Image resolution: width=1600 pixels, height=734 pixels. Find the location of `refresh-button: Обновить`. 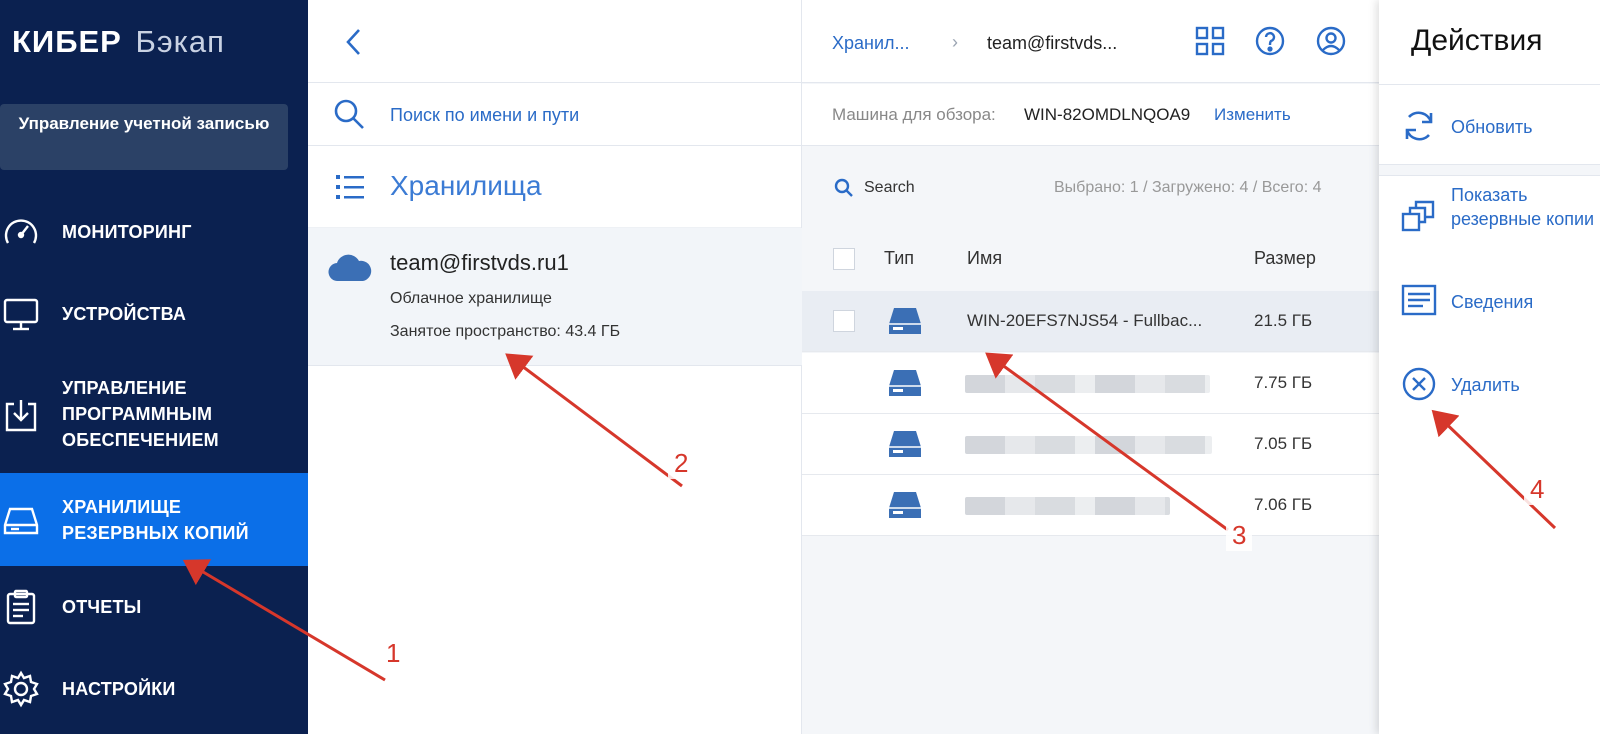

refresh-button: Обновить is located at coordinates (1496, 126).